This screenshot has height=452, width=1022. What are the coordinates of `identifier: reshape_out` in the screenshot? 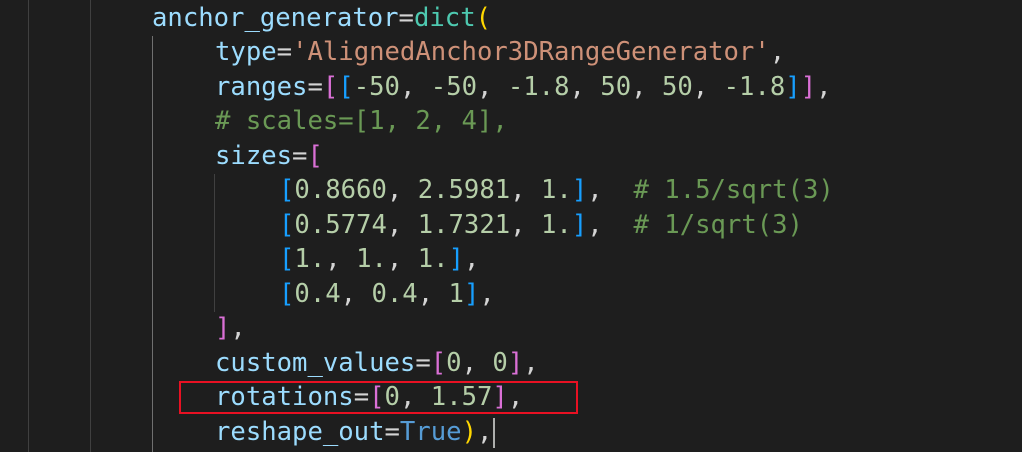 It's located at (300, 432).